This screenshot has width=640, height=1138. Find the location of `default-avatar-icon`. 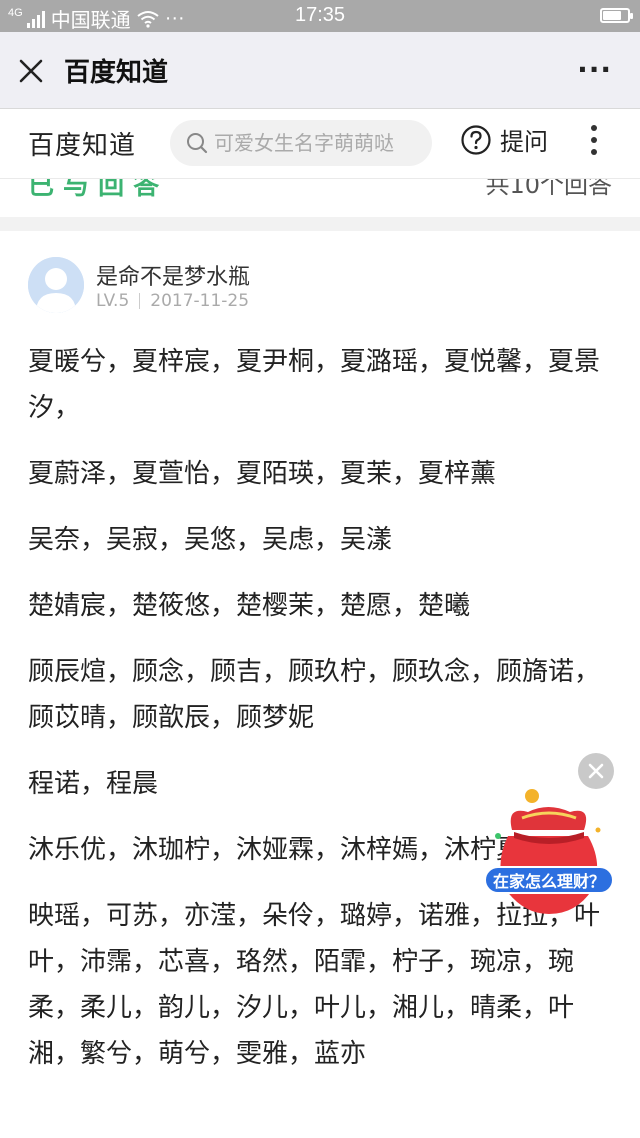

default-avatar-icon is located at coordinates (56, 285).